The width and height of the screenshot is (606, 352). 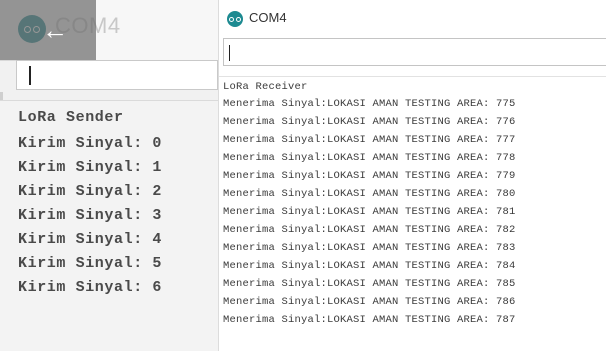 I want to click on receiver-title-bar: COM4, so click(x=412, y=18).